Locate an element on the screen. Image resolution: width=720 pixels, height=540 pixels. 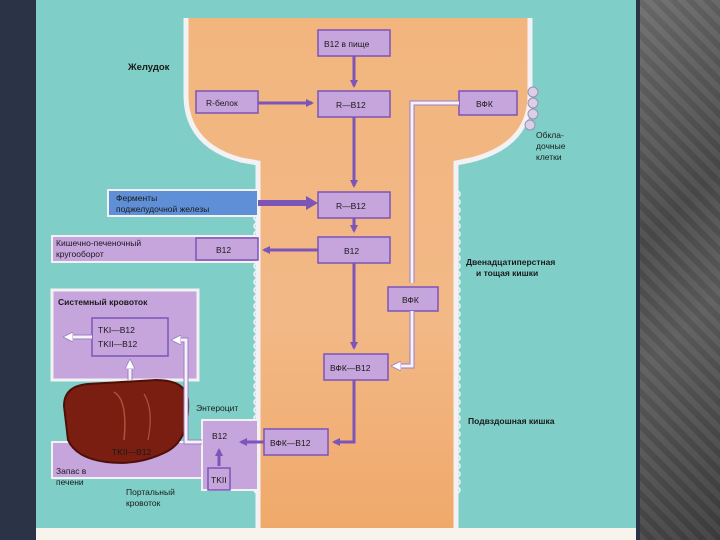
enterohepatic-label-1: Кишечно-печеночный is located at coordinates (98, 243).